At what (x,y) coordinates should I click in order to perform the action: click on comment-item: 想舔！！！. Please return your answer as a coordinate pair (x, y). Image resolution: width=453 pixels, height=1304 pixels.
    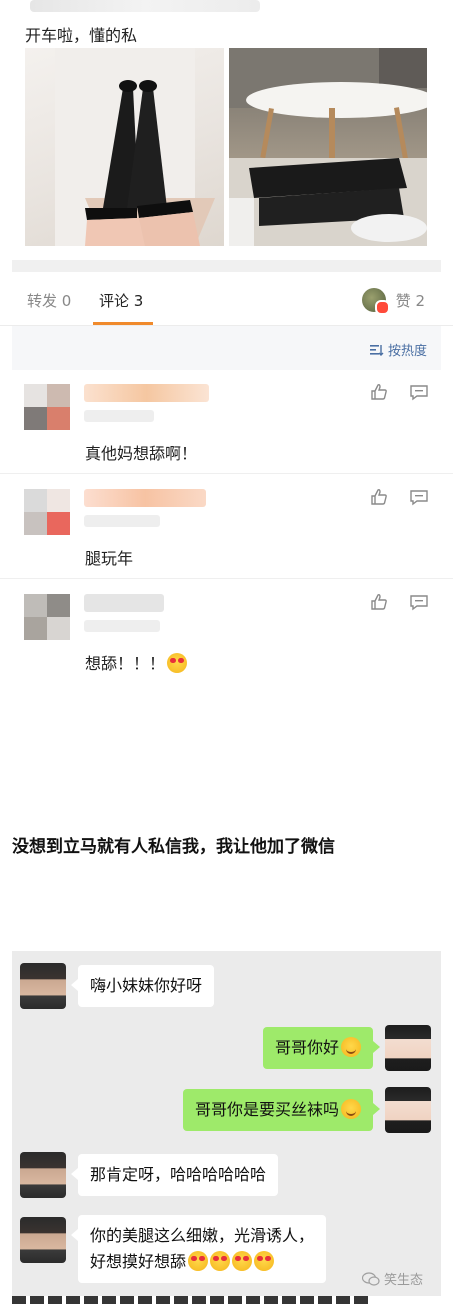
    Looking at the image, I should click on (226, 632).